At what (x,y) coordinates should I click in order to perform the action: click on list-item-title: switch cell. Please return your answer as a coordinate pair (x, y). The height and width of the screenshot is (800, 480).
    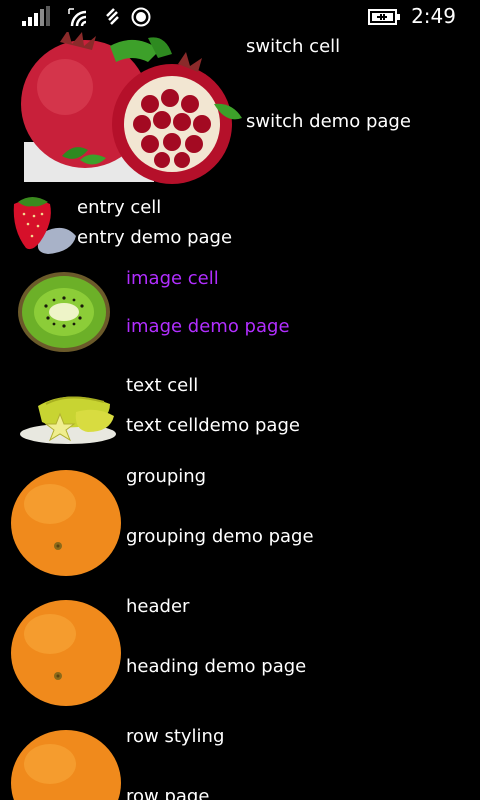
    Looking at the image, I should click on (293, 46).